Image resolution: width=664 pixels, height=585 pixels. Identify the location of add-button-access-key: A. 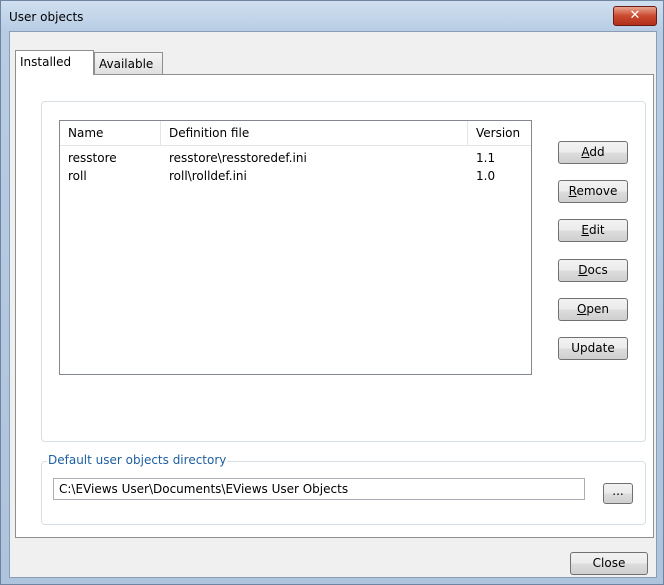
(585, 152).